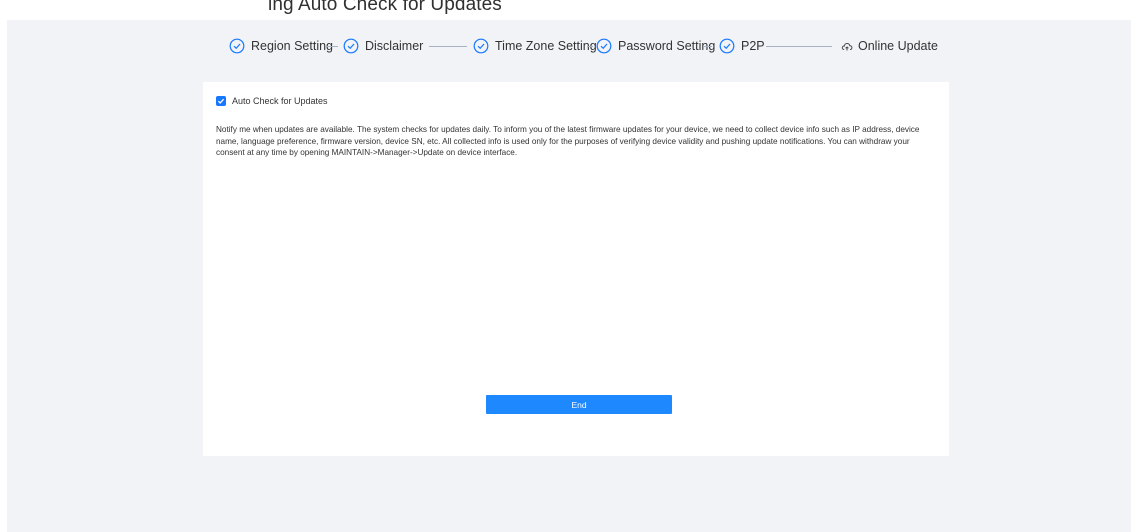 This screenshot has height=532, width=1138. Describe the element at coordinates (579, 404) in the screenshot. I see `end-button: End` at that location.